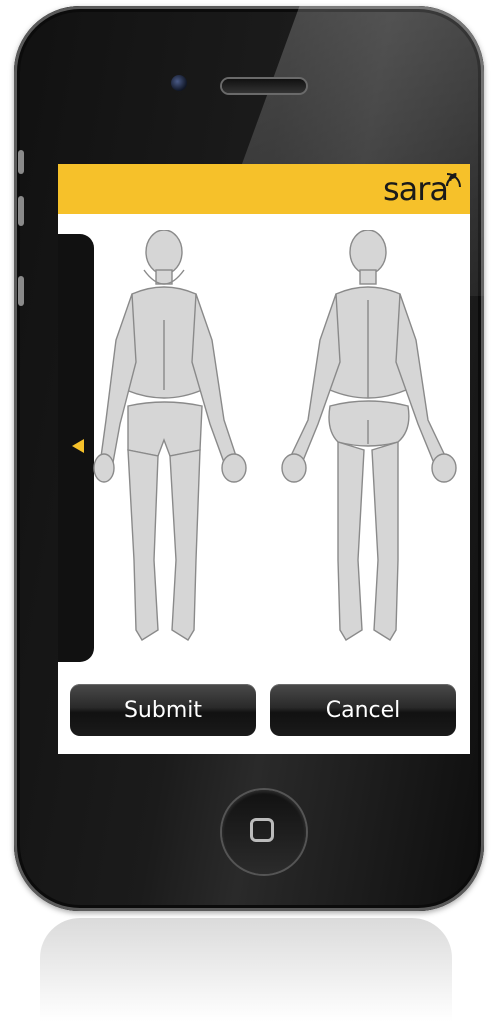 This screenshot has width=492, height=1022. Describe the element at coordinates (453, 180) in the screenshot. I see `signal-waves-icon` at that location.